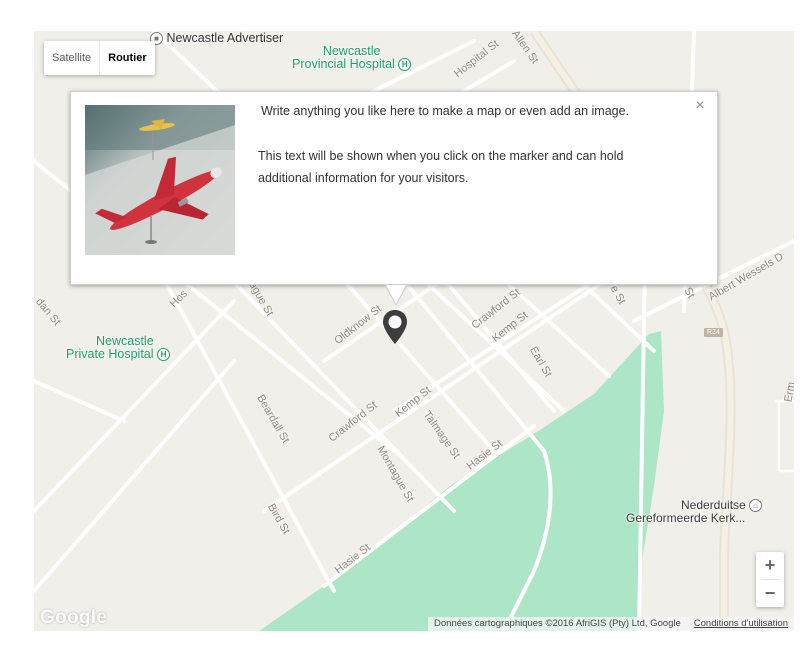 The image size is (806, 645). What do you see at coordinates (713, 332) in the screenshot?
I see `route-shield: R34` at bounding box center [713, 332].